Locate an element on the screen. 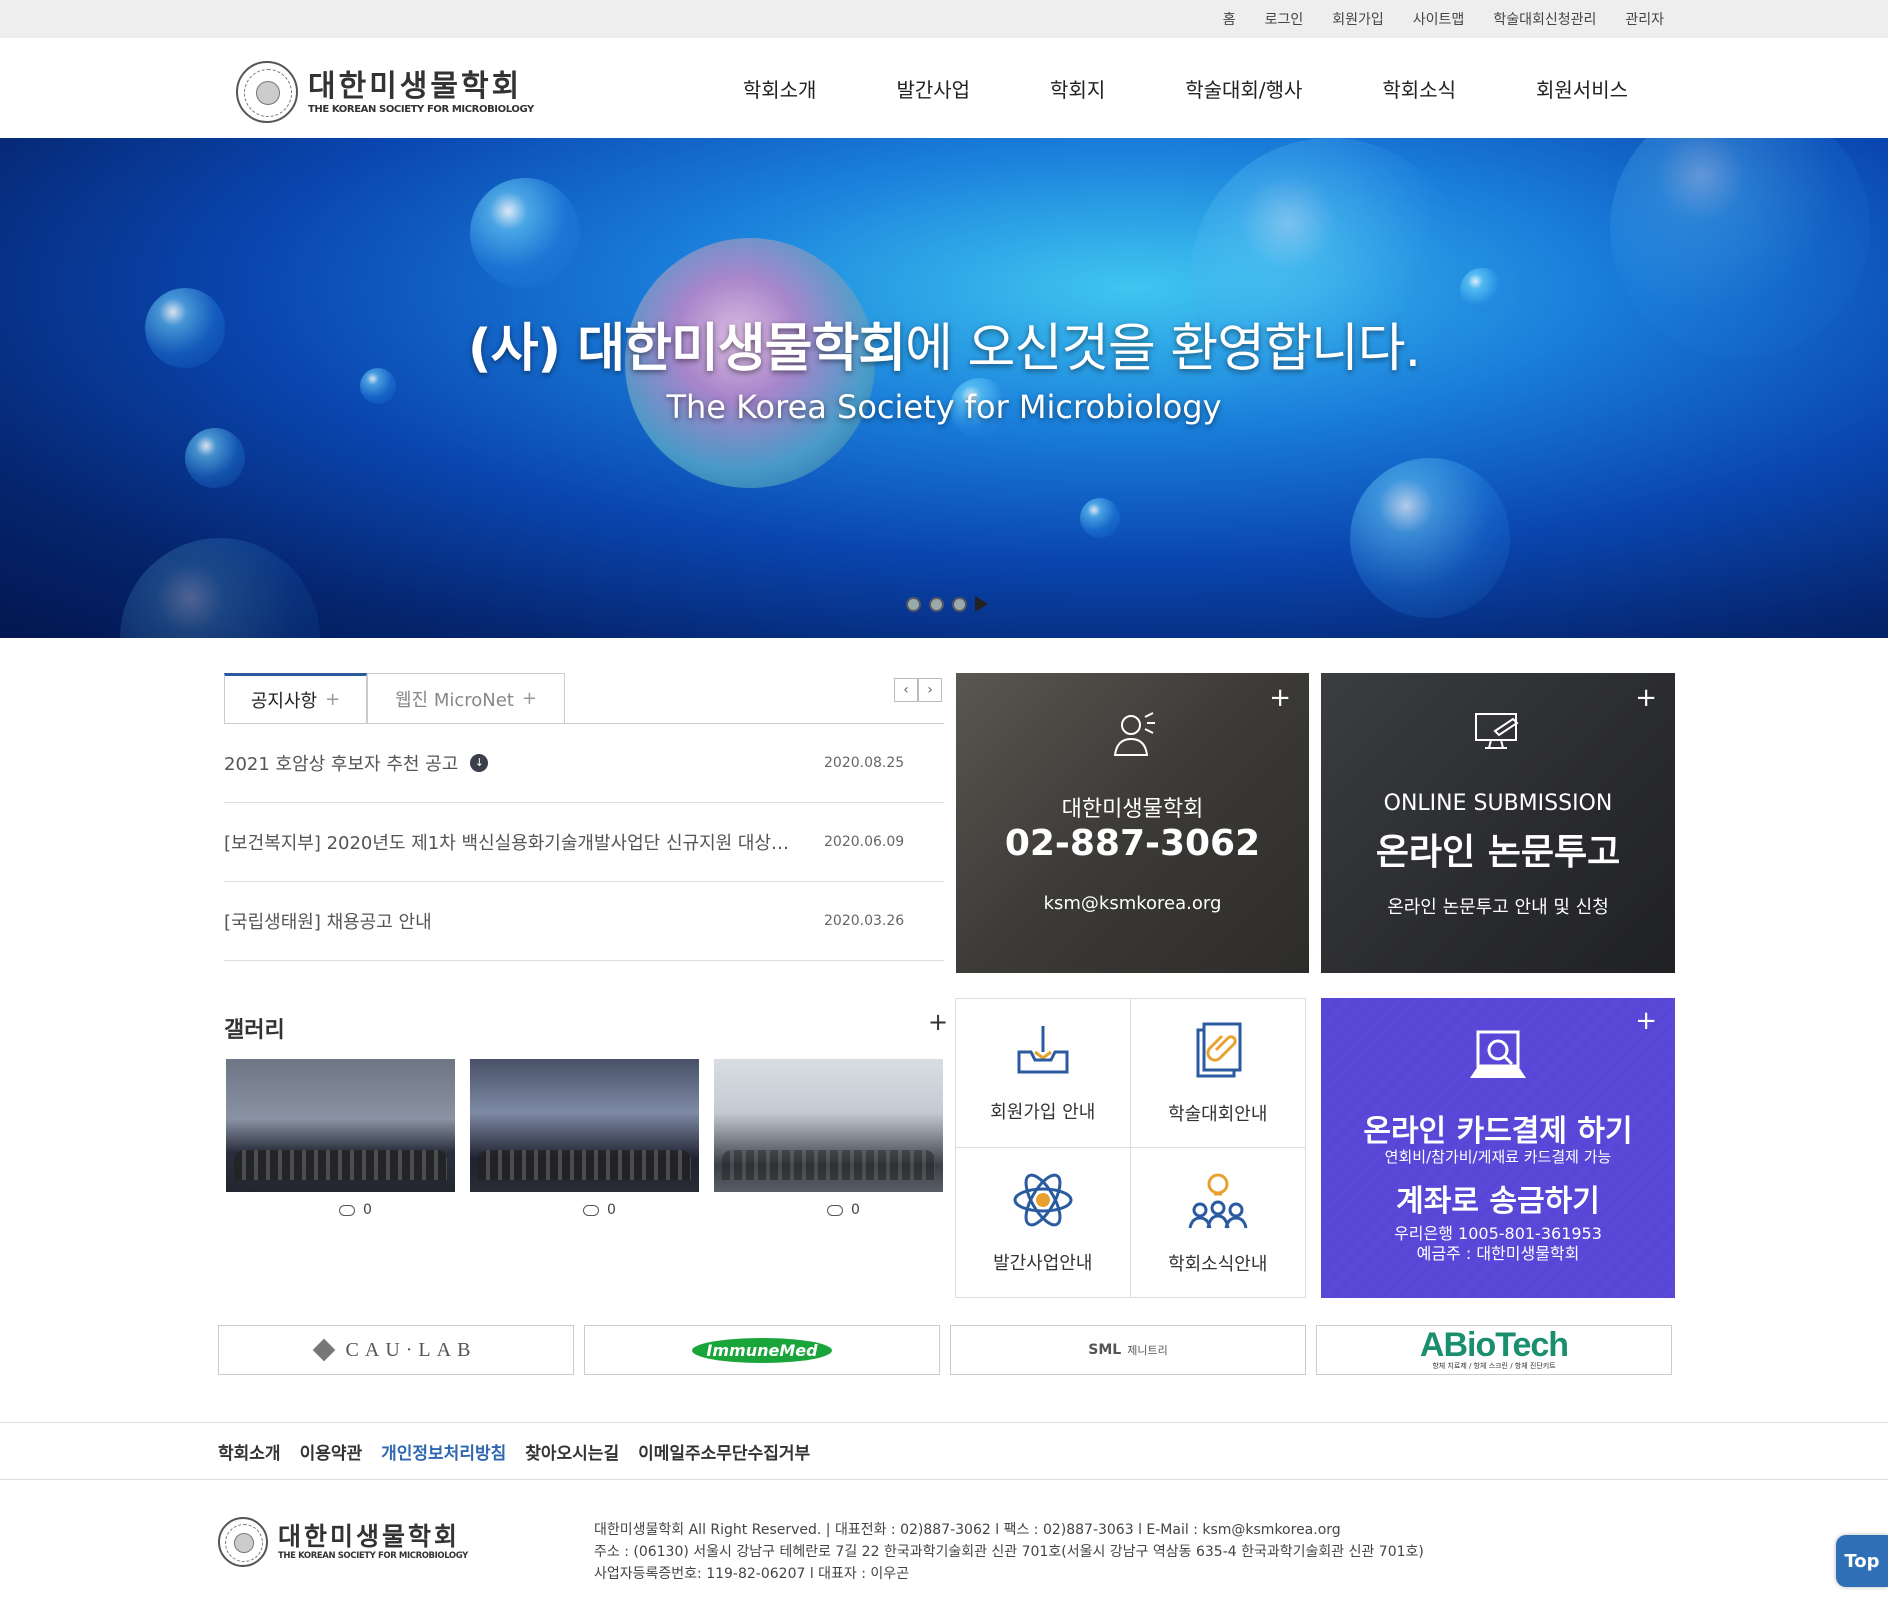 The image size is (1888, 1619). list-item: [국립생태원] 채용공고 안내 2020.03.26 is located at coordinates (584, 921).